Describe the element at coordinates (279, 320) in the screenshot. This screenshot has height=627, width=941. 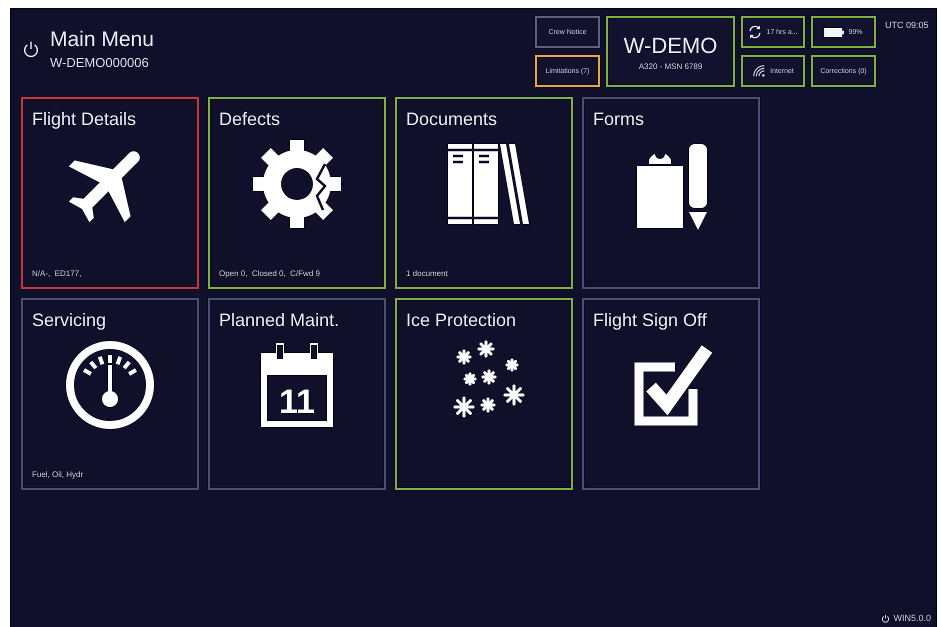
I see `tile-title: Planned Maint.` at that location.